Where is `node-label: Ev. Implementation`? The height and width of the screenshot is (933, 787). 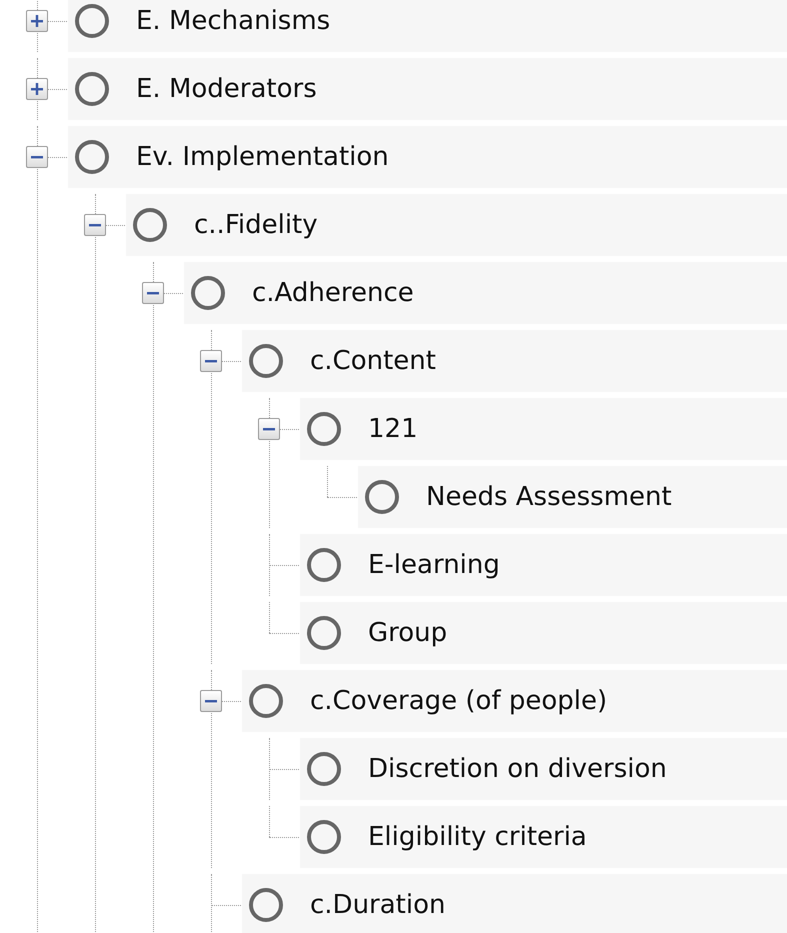 node-label: Ev. Implementation is located at coordinates (262, 157).